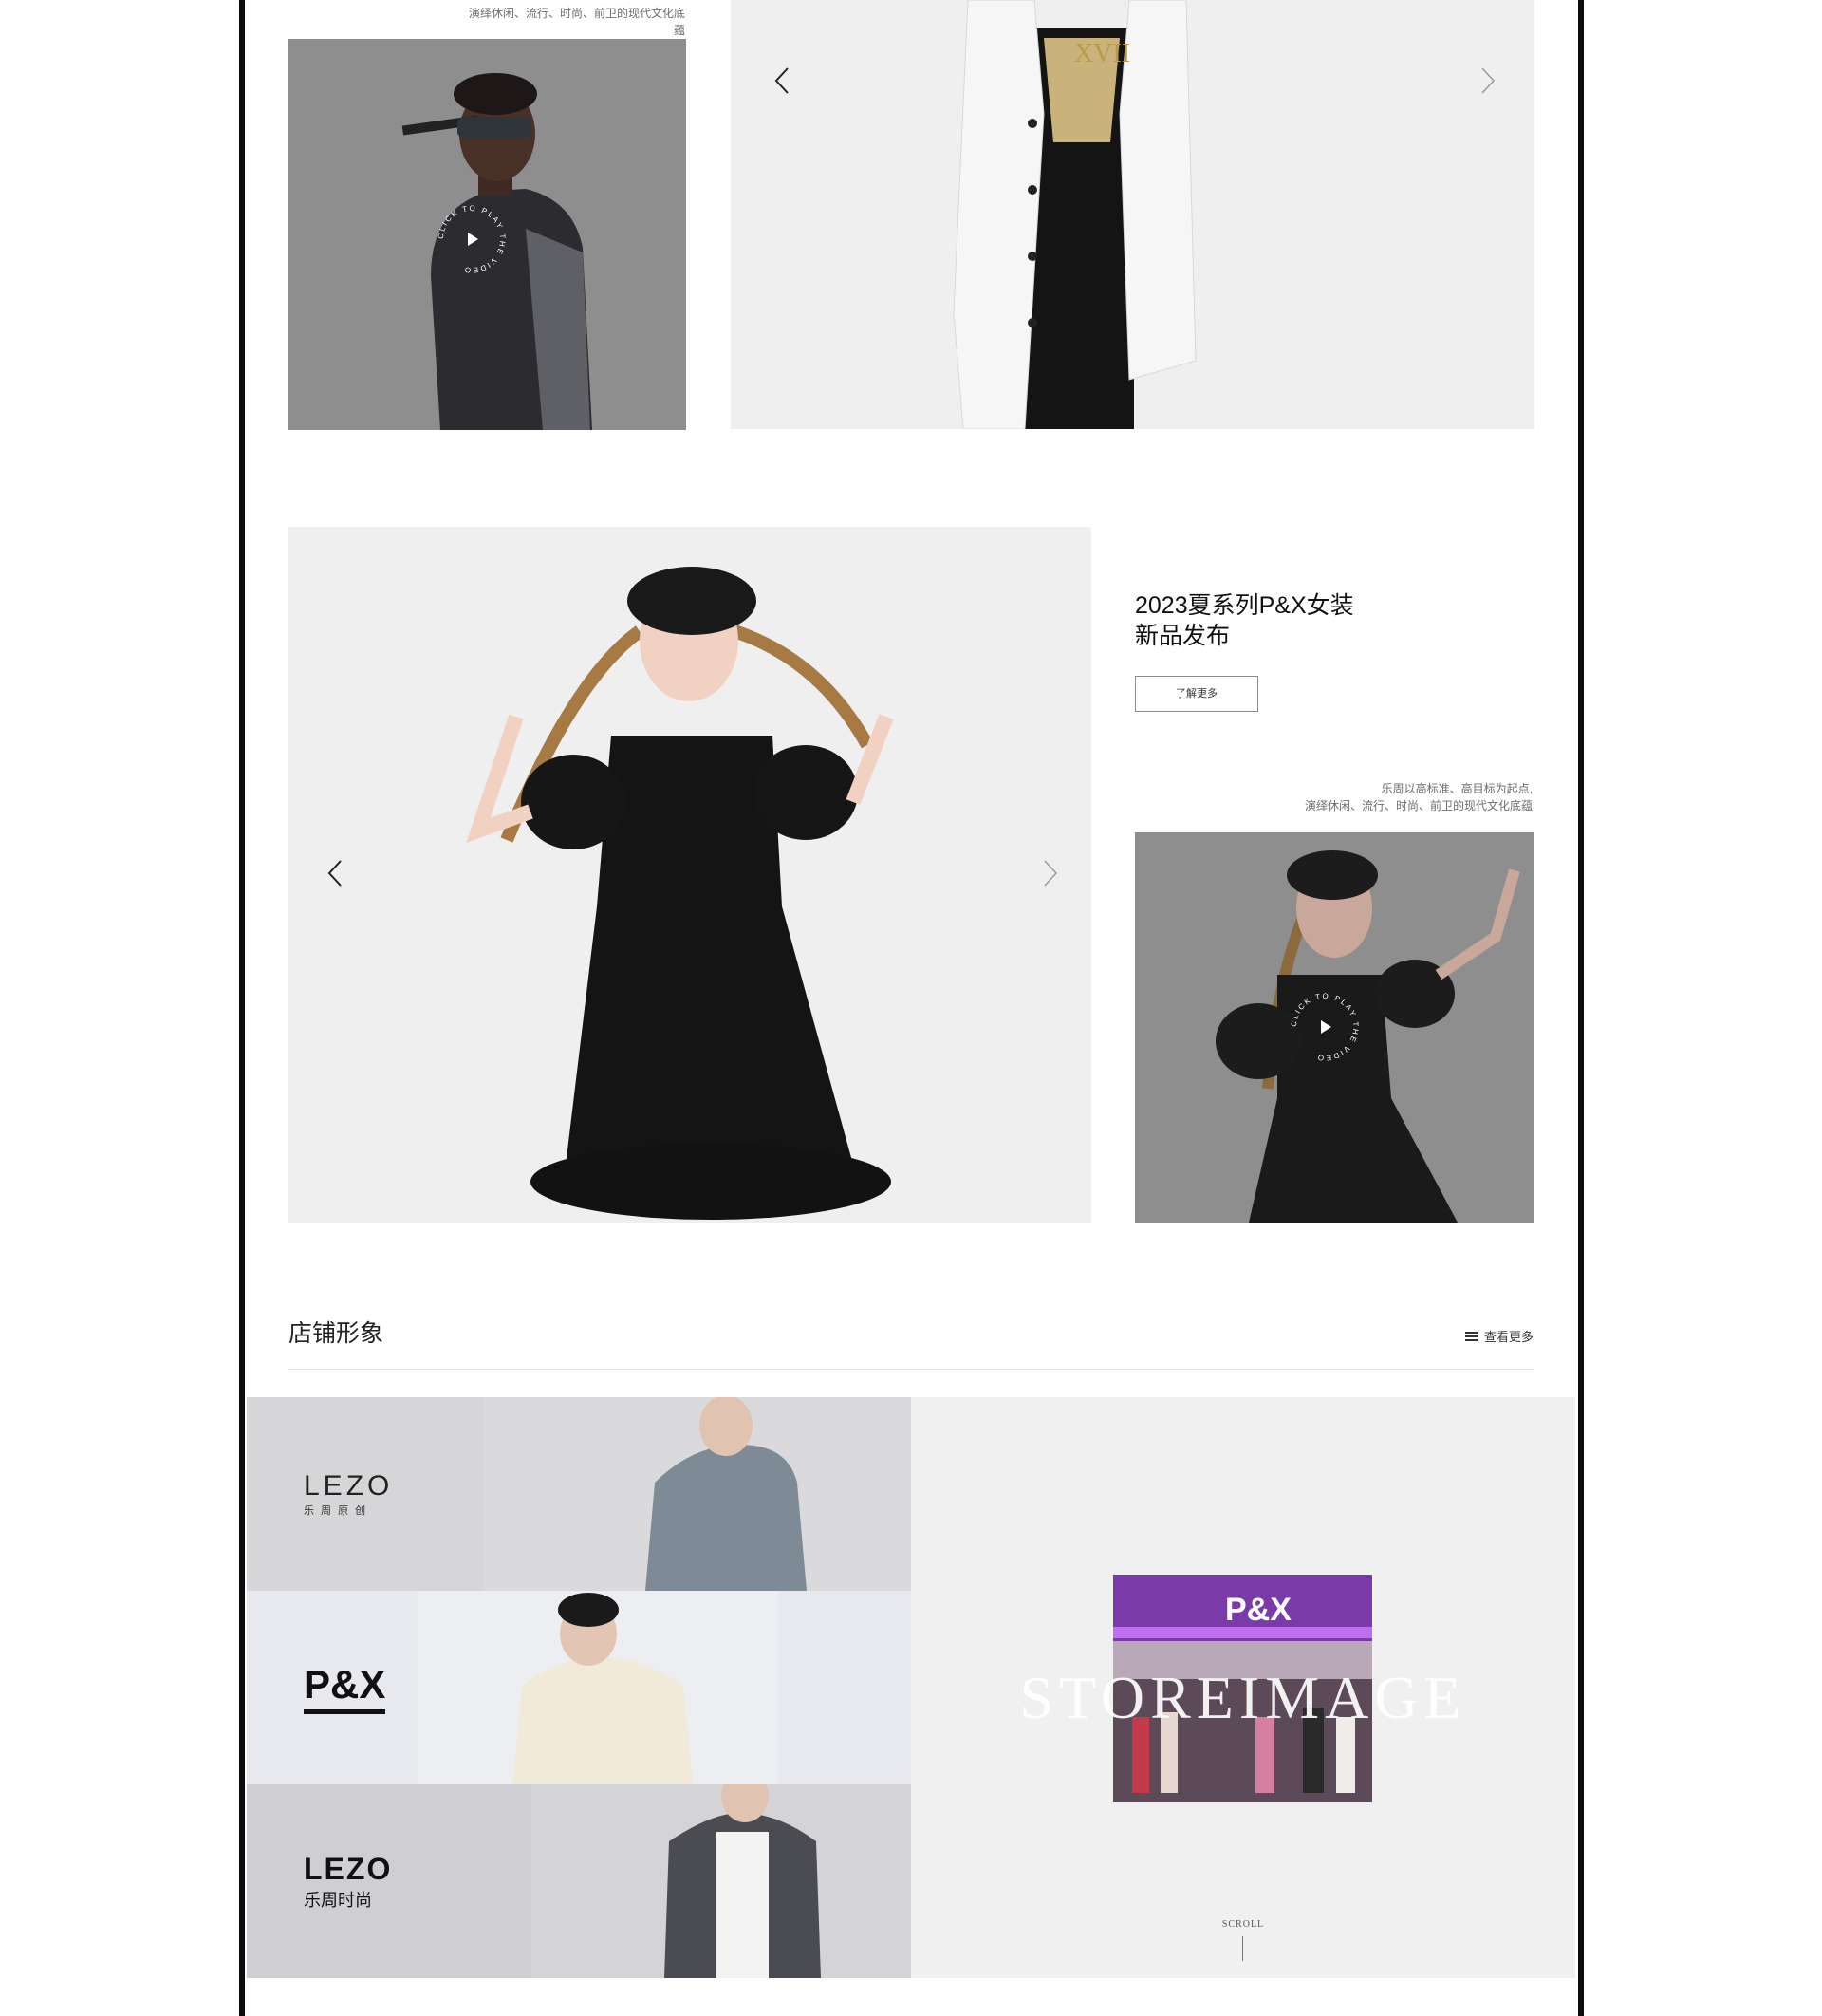 The height and width of the screenshot is (2016, 1822). Describe the element at coordinates (1243, 1697) in the screenshot. I see `store-image-heading: STOREIMAGE` at that location.